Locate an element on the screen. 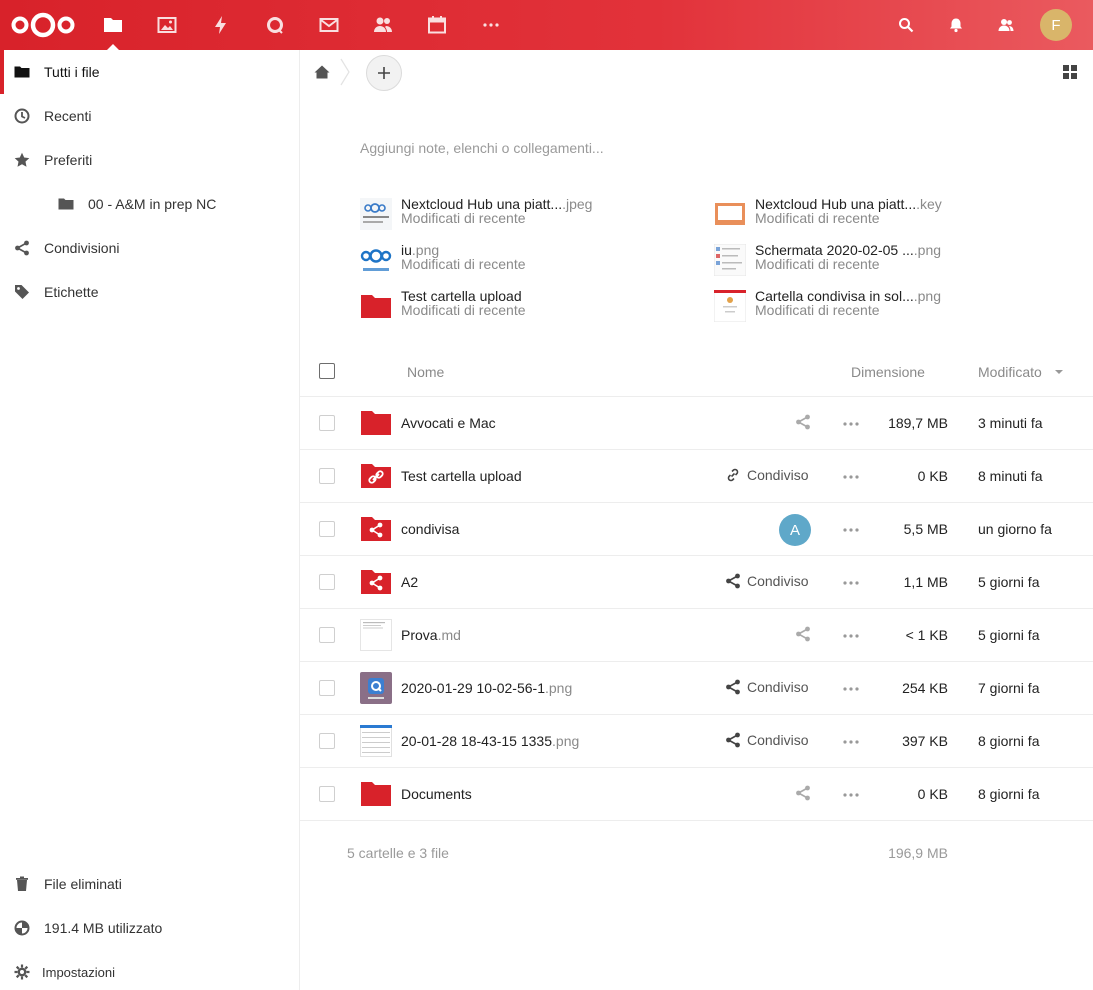  file-row: Prova.md < 1 KB 5 giorni fa is located at coordinates (696, 635).